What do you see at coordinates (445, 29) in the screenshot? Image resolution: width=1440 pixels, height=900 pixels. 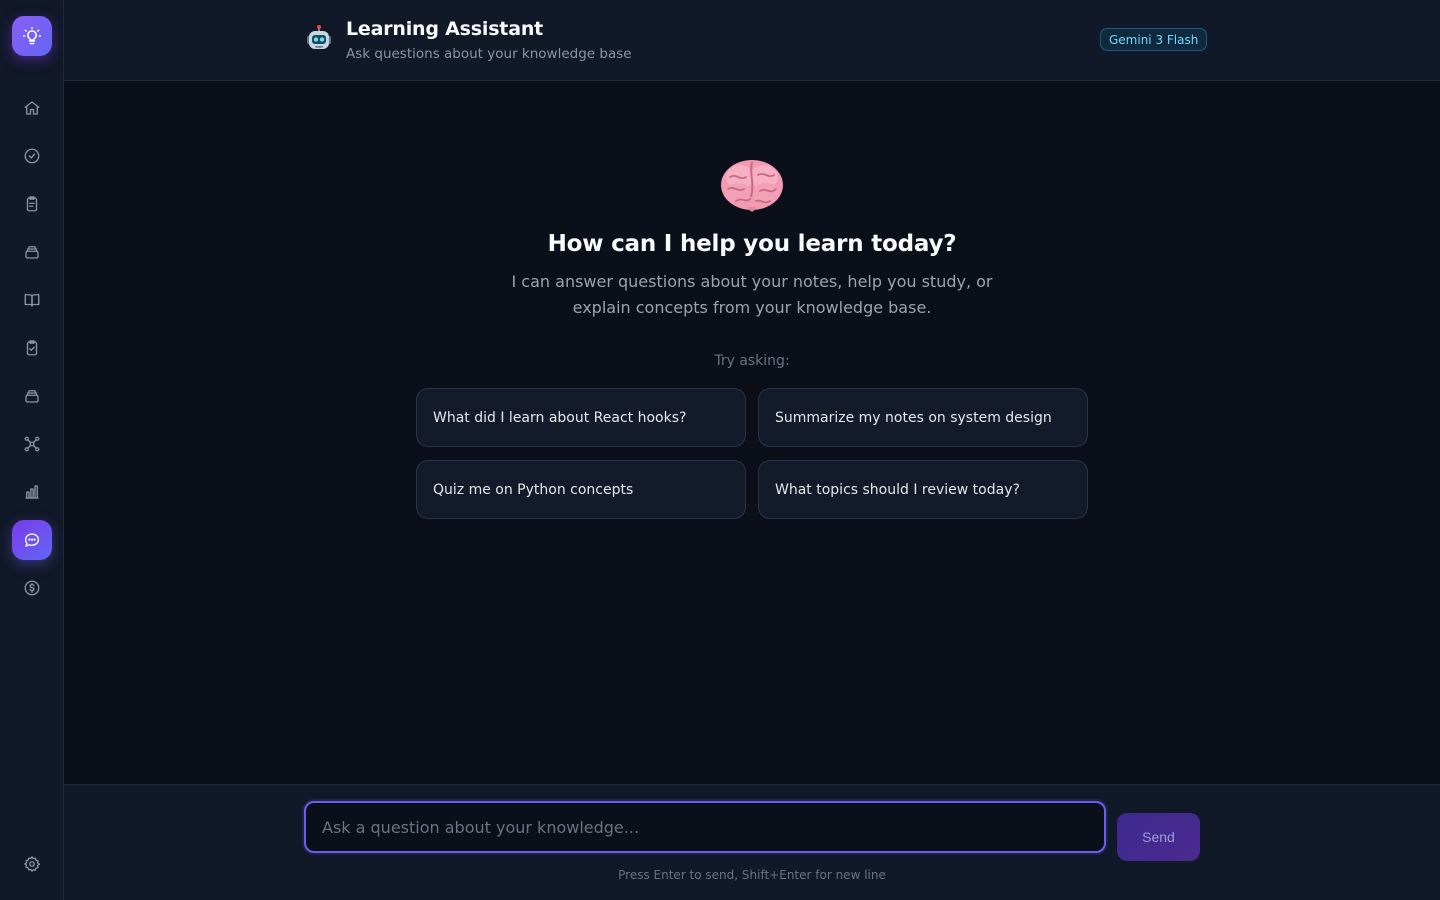 I see `page-title: Learning Assistant` at bounding box center [445, 29].